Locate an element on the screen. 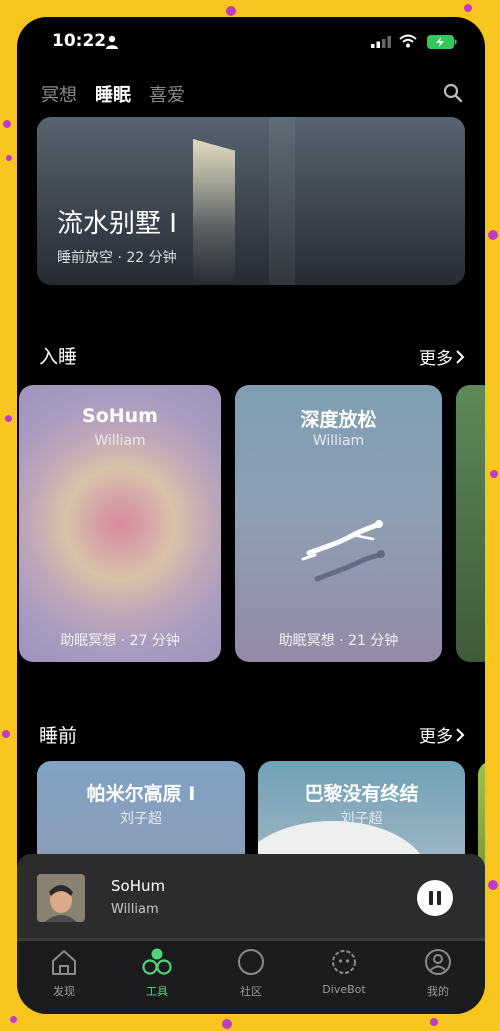 The height and width of the screenshot is (1031, 500). bedtime-more-link: 更多 is located at coordinates (442, 734).